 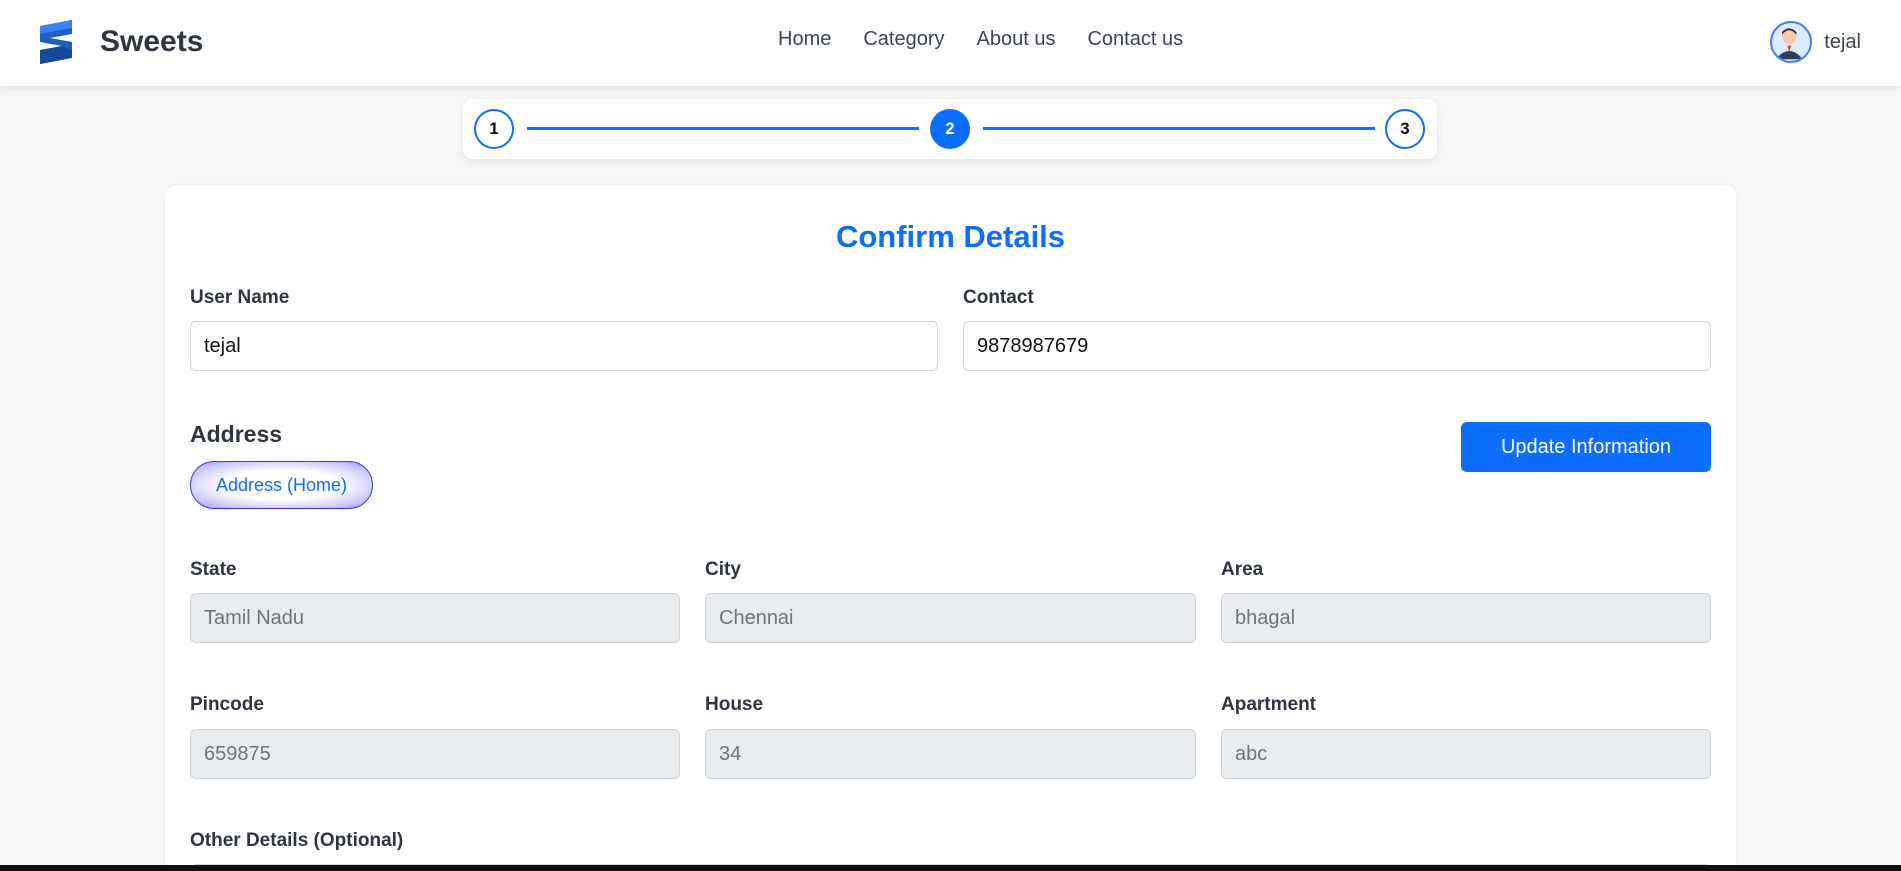 I want to click on pincode-label: Pincode, so click(x=227, y=704).